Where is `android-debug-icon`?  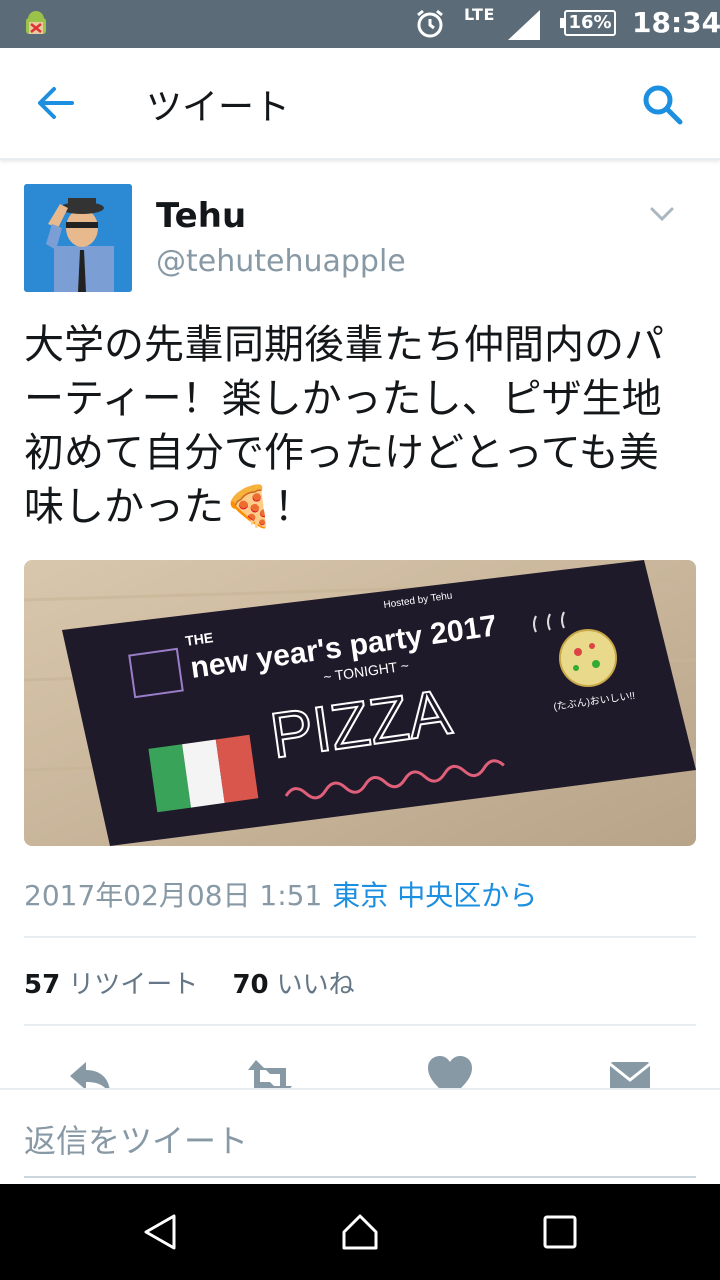 android-debug-icon is located at coordinates (36, 22).